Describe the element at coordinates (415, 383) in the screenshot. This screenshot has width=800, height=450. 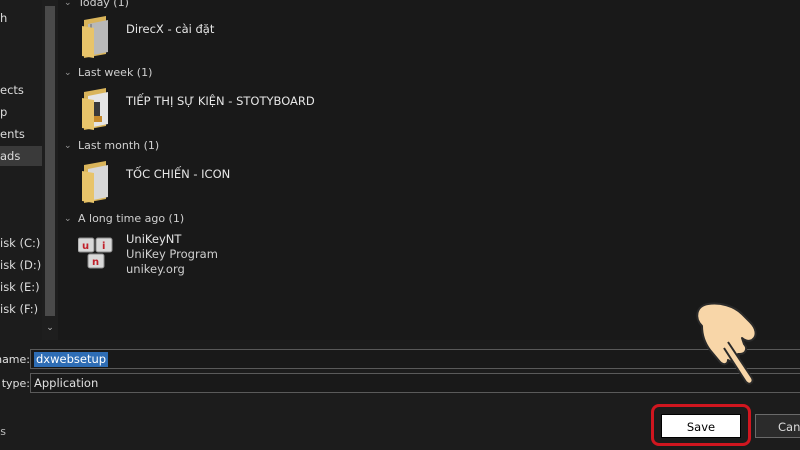
I see `filetype-select: Application` at that location.